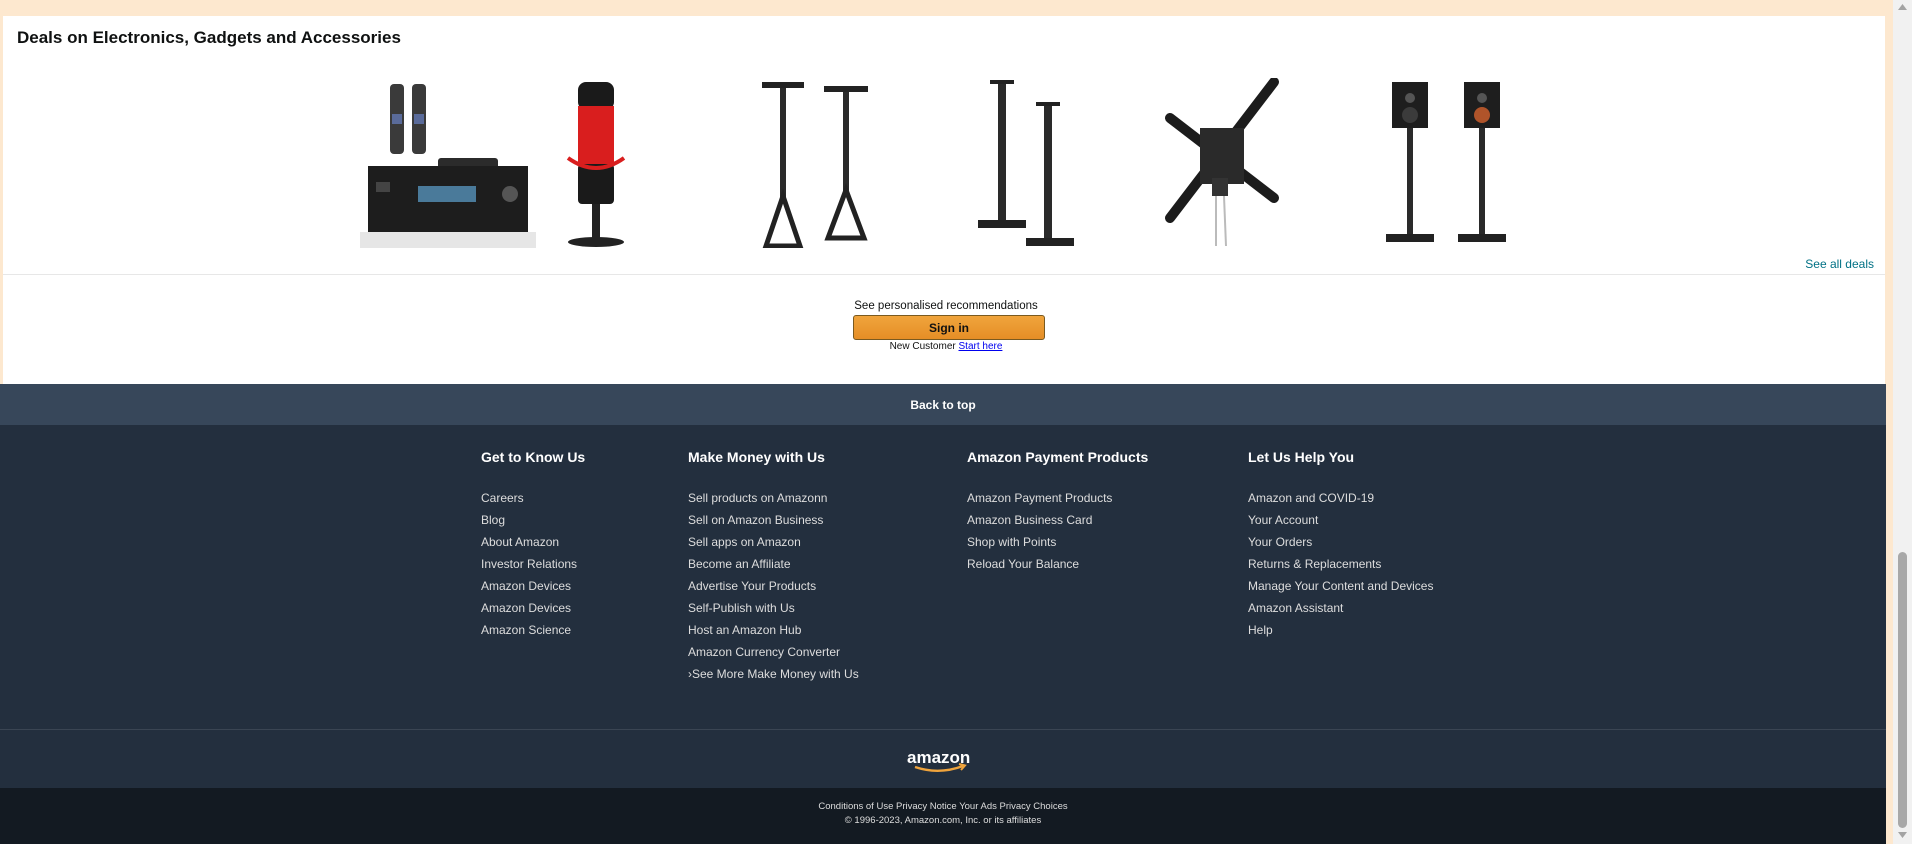 The width and height of the screenshot is (1912, 844). What do you see at coordinates (1340, 630) in the screenshot?
I see `footer-link: Help` at bounding box center [1340, 630].